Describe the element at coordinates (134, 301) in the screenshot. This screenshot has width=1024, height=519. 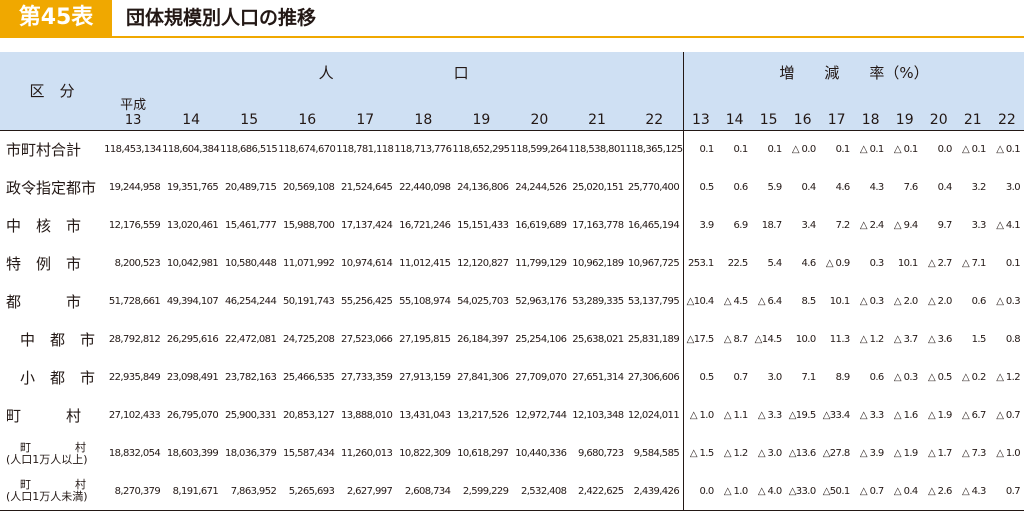
I see `population-cell: 51,728,661` at that location.